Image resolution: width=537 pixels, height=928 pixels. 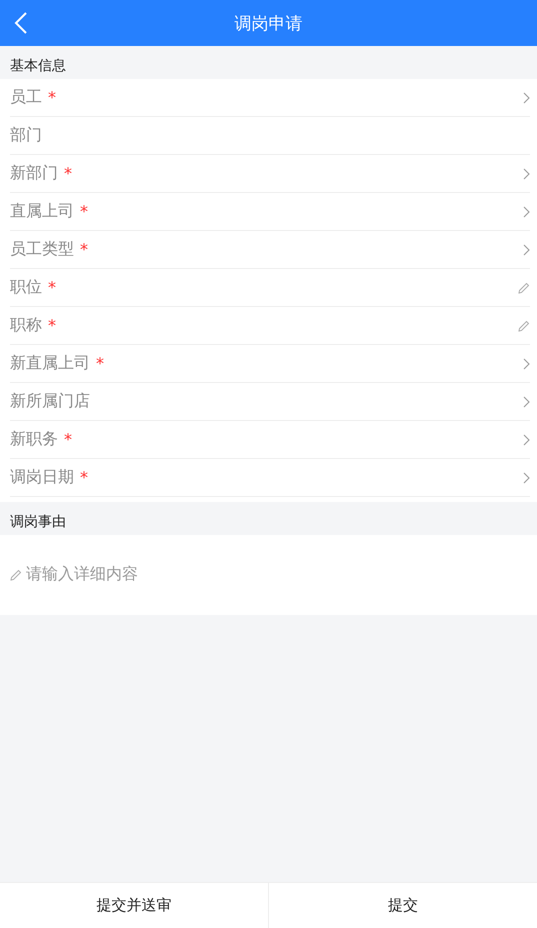 What do you see at coordinates (21, 23) in the screenshot?
I see `back-icon` at bounding box center [21, 23].